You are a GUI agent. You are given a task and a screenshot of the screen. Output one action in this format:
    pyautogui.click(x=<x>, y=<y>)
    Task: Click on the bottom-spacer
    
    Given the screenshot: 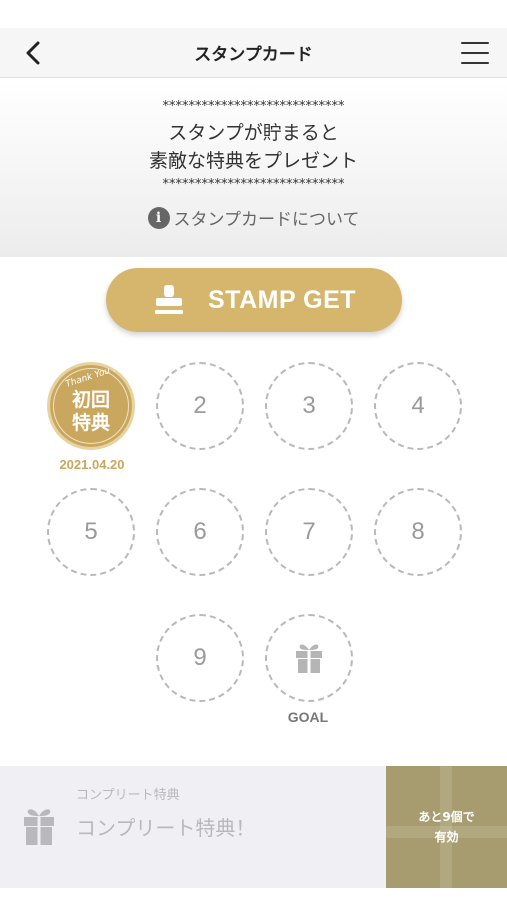 What is the action you would take?
    pyautogui.click(x=253, y=894)
    